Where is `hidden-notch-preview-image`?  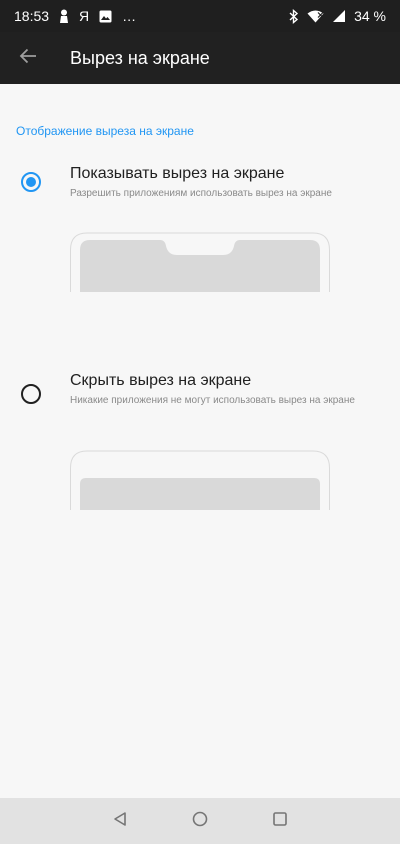 hidden-notch-preview-image is located at coordinates (200, 480).